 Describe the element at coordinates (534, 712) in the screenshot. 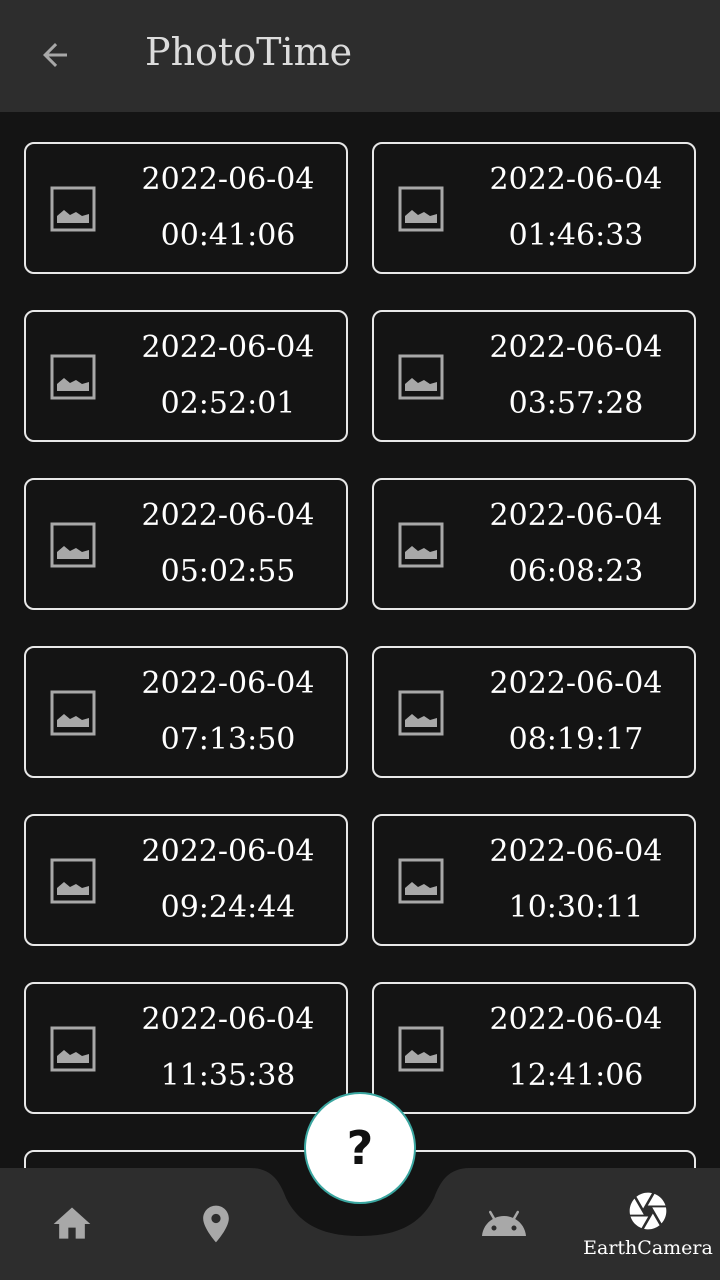

I see `photo-card: 2022-06-04 08:19:17` at that location.